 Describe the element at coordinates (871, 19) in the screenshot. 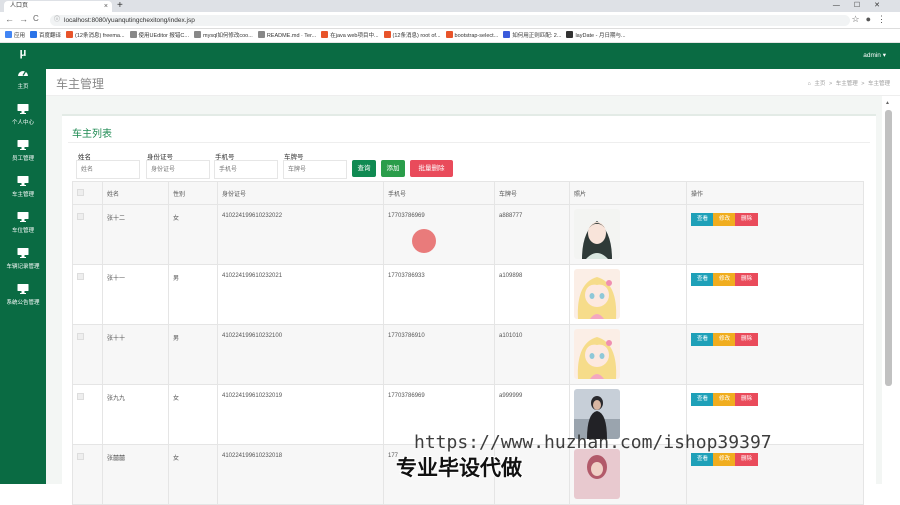

I see `bookmark-star-icon: ☆●⋮` at that location.